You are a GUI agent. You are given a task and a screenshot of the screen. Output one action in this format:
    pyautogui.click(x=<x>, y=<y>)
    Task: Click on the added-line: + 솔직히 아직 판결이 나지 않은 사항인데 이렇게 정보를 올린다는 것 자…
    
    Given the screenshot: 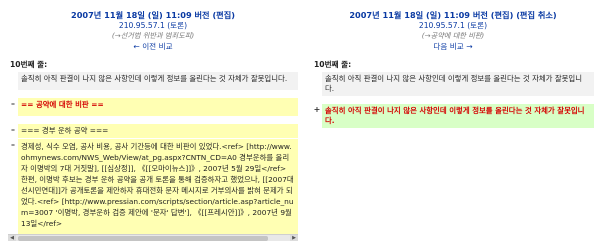 What is the action you would take?
    pyautogui.click(x=453, y=116)
    